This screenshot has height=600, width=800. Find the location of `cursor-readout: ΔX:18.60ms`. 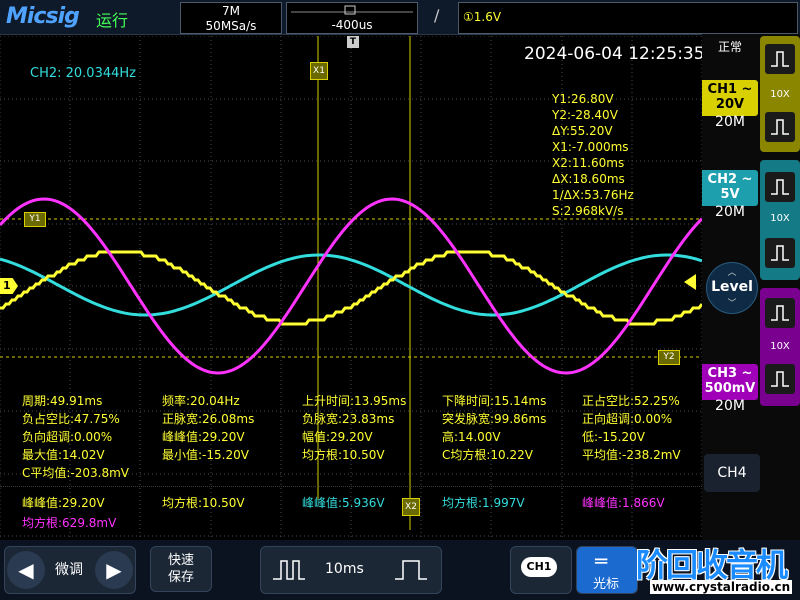

cursor-readout: ΔX:18.60ms is located at coordinates (588, 179).